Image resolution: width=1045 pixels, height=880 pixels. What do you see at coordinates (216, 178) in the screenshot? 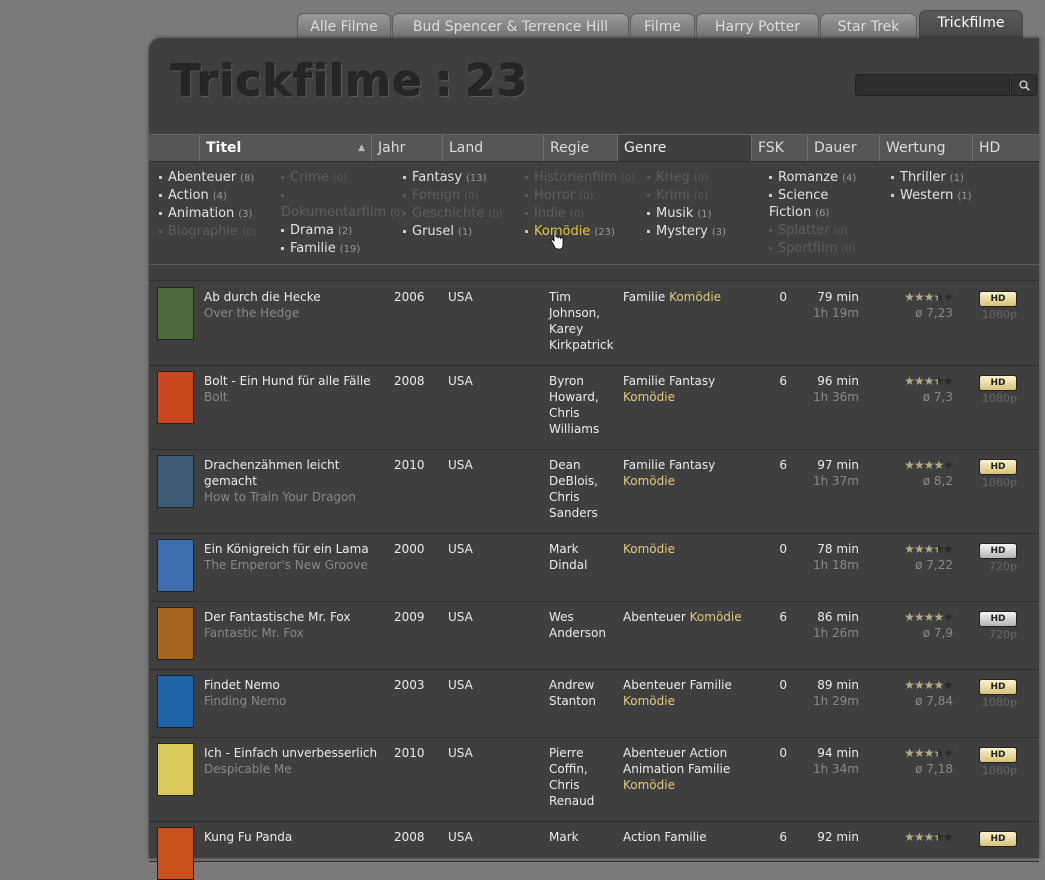
I see `genre-filter-abenteuer: Abenteuer (8)` at bounding box center [216, 178].